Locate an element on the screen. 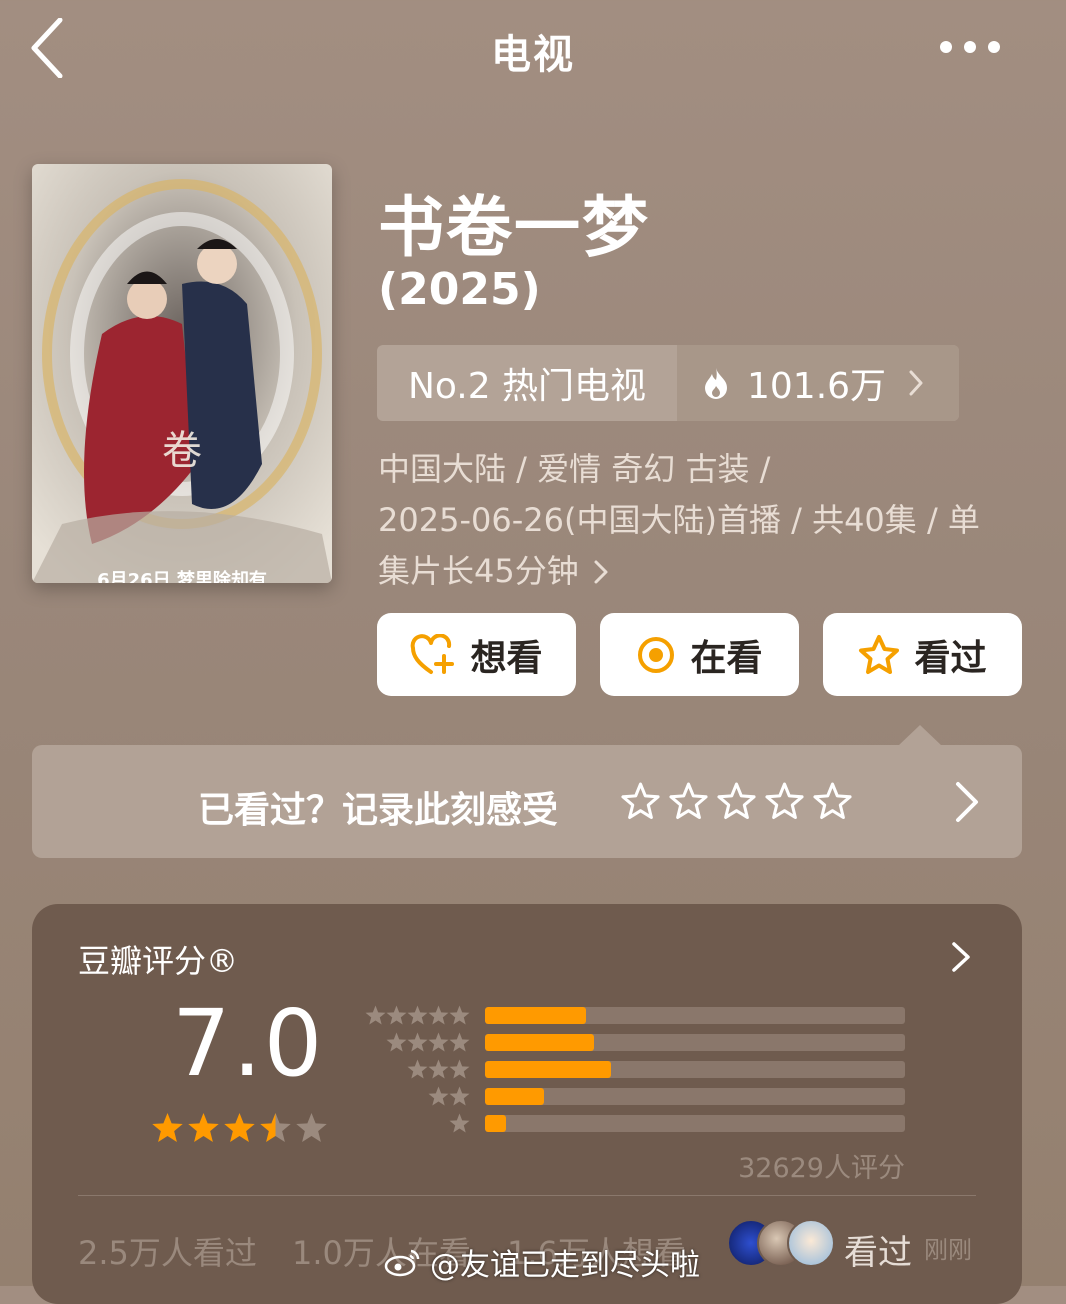 The image size is (1066, 1304). watermark: @友谊已走到尽头啦 is located at coordinates (542, 1262).